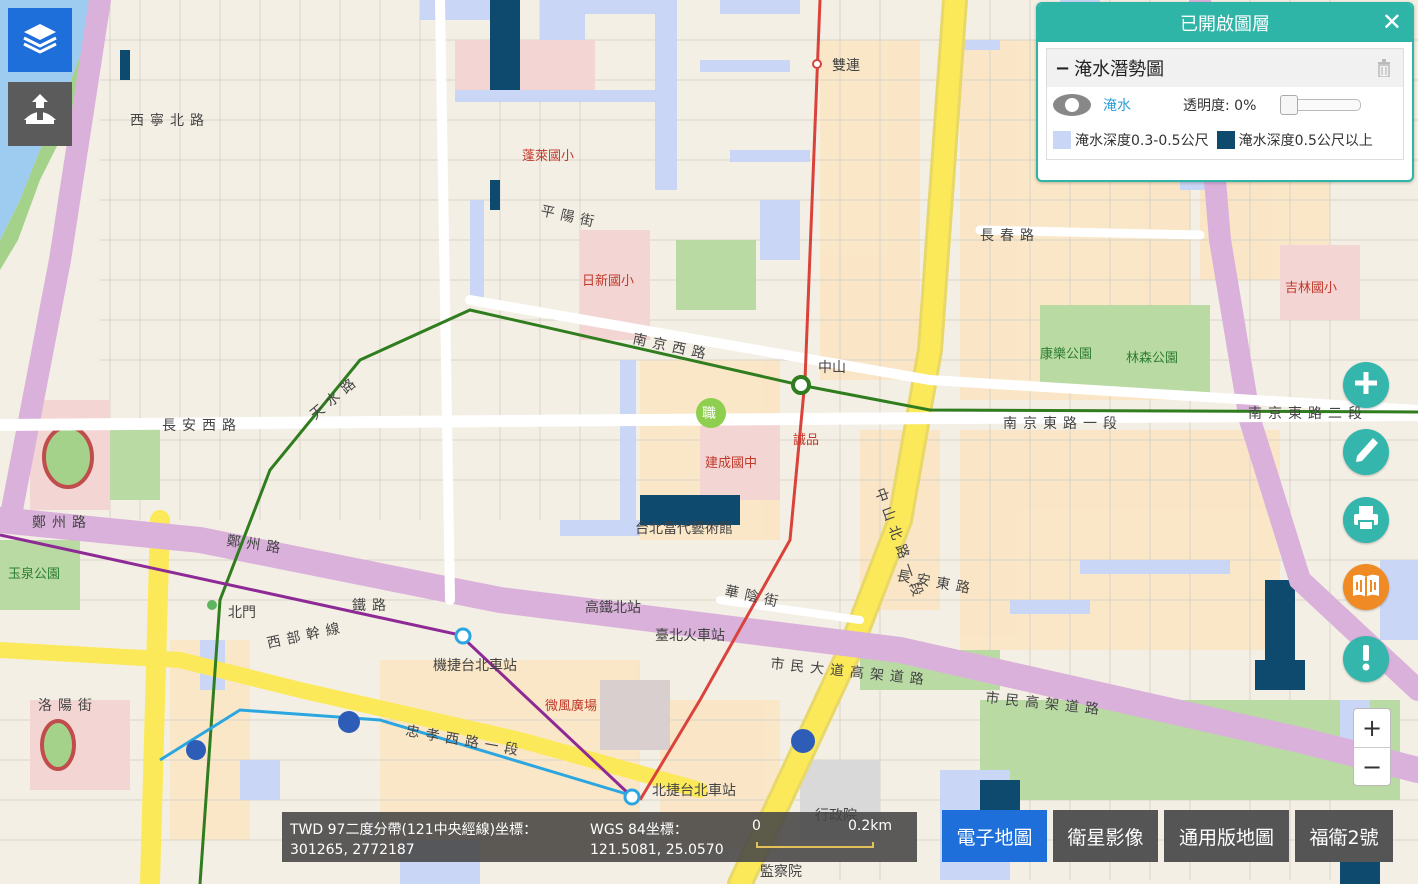 The width and height of the screenshot is (1418, 884). Describe the element at coordinates (709, 414) in the screenshot. I see `label-badge-job: 職` at that location.